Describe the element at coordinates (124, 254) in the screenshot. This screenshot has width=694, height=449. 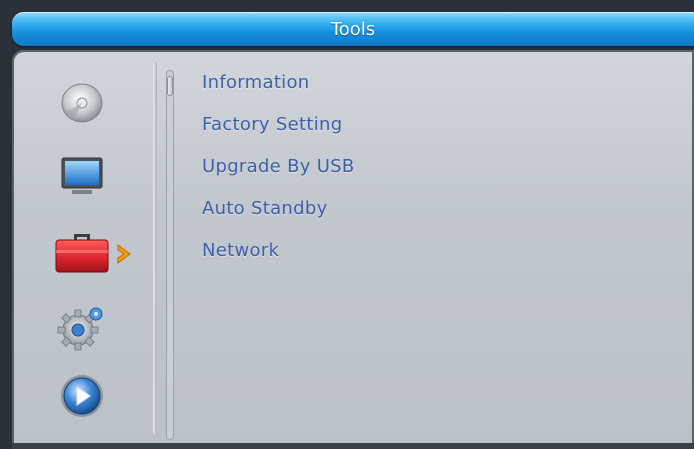
I see `active-item-arrow-icon` at that location.